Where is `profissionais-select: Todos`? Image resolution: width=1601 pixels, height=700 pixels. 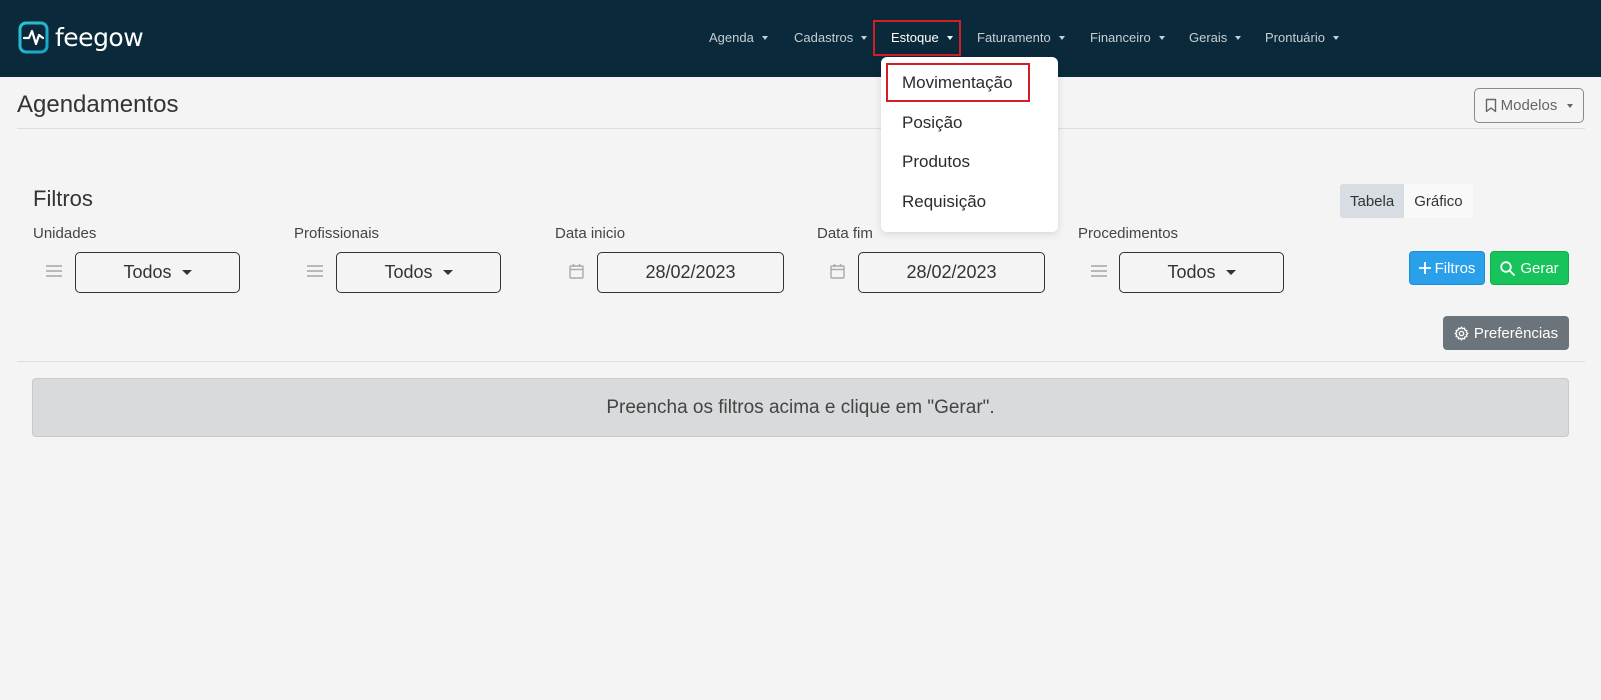
profissionais-select: Todos is located at coordinates (418, 272).